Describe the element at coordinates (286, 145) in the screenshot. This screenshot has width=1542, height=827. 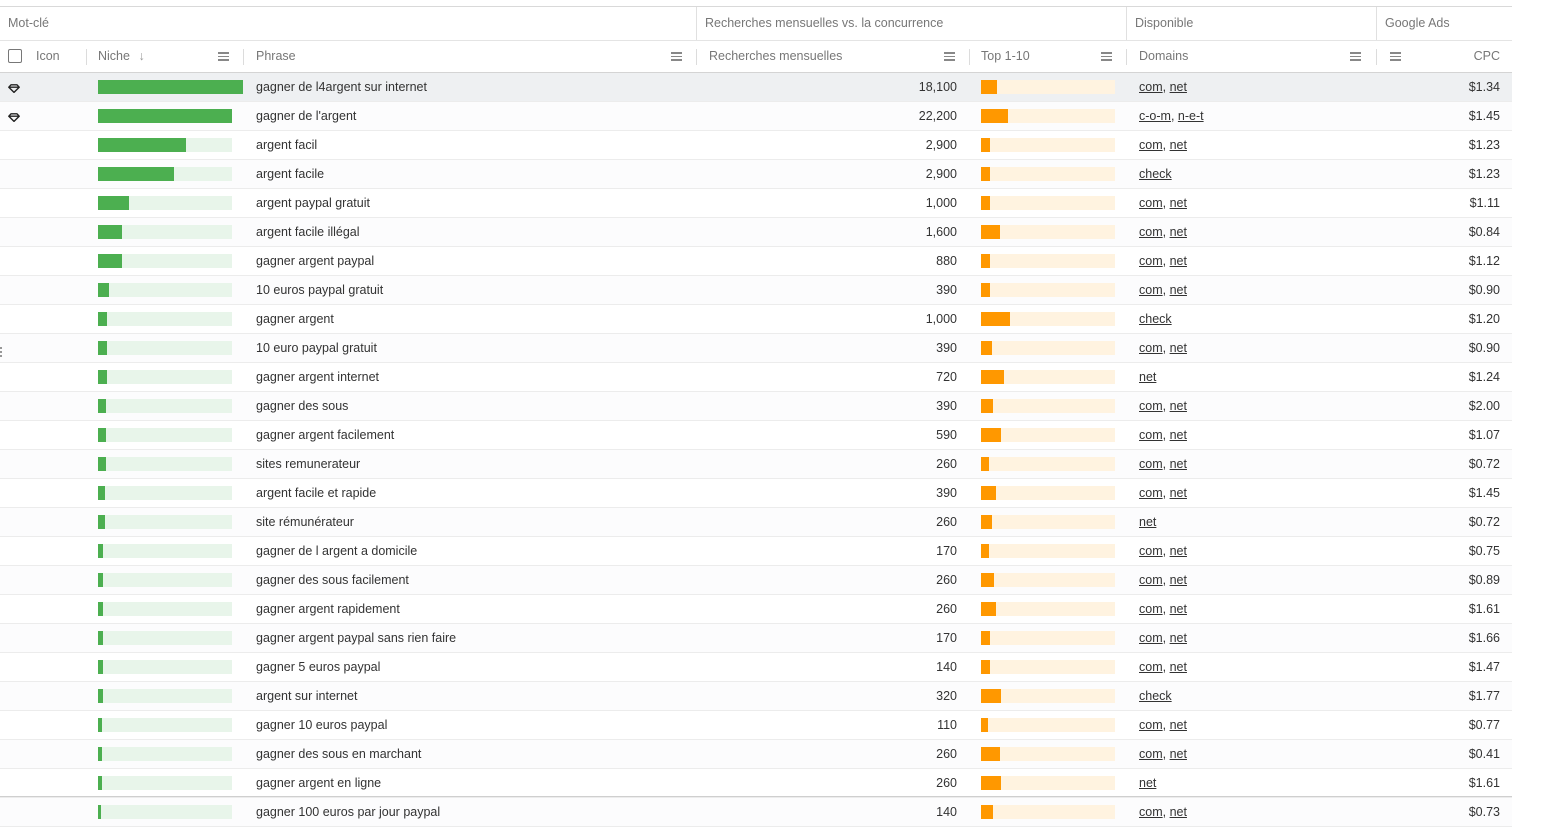
I see `phrase-cell: argent facil` at that location.